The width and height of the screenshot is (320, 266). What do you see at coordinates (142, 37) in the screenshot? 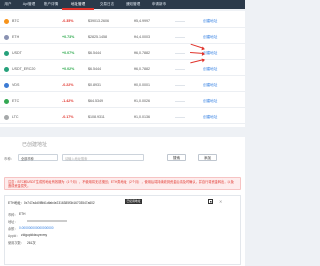
I see `coin-sub: ¥4,4.0003` at bounding box center [142, 37].